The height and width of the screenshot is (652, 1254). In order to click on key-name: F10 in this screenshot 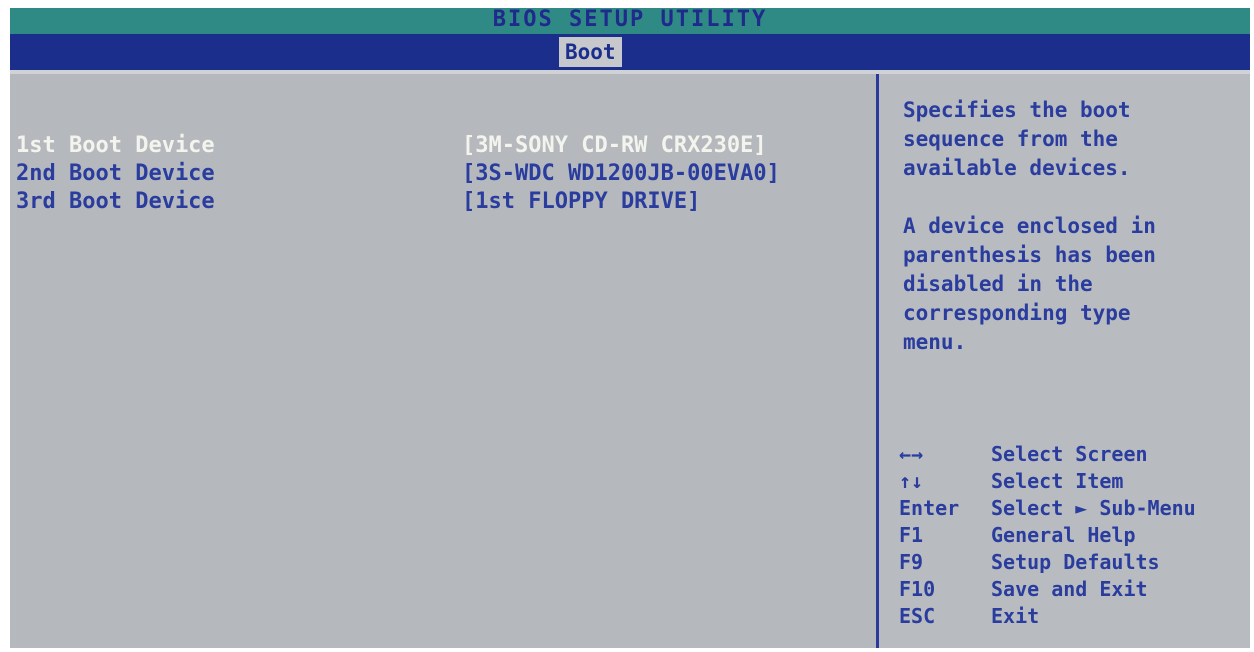, I will do `click(917, 589)`.